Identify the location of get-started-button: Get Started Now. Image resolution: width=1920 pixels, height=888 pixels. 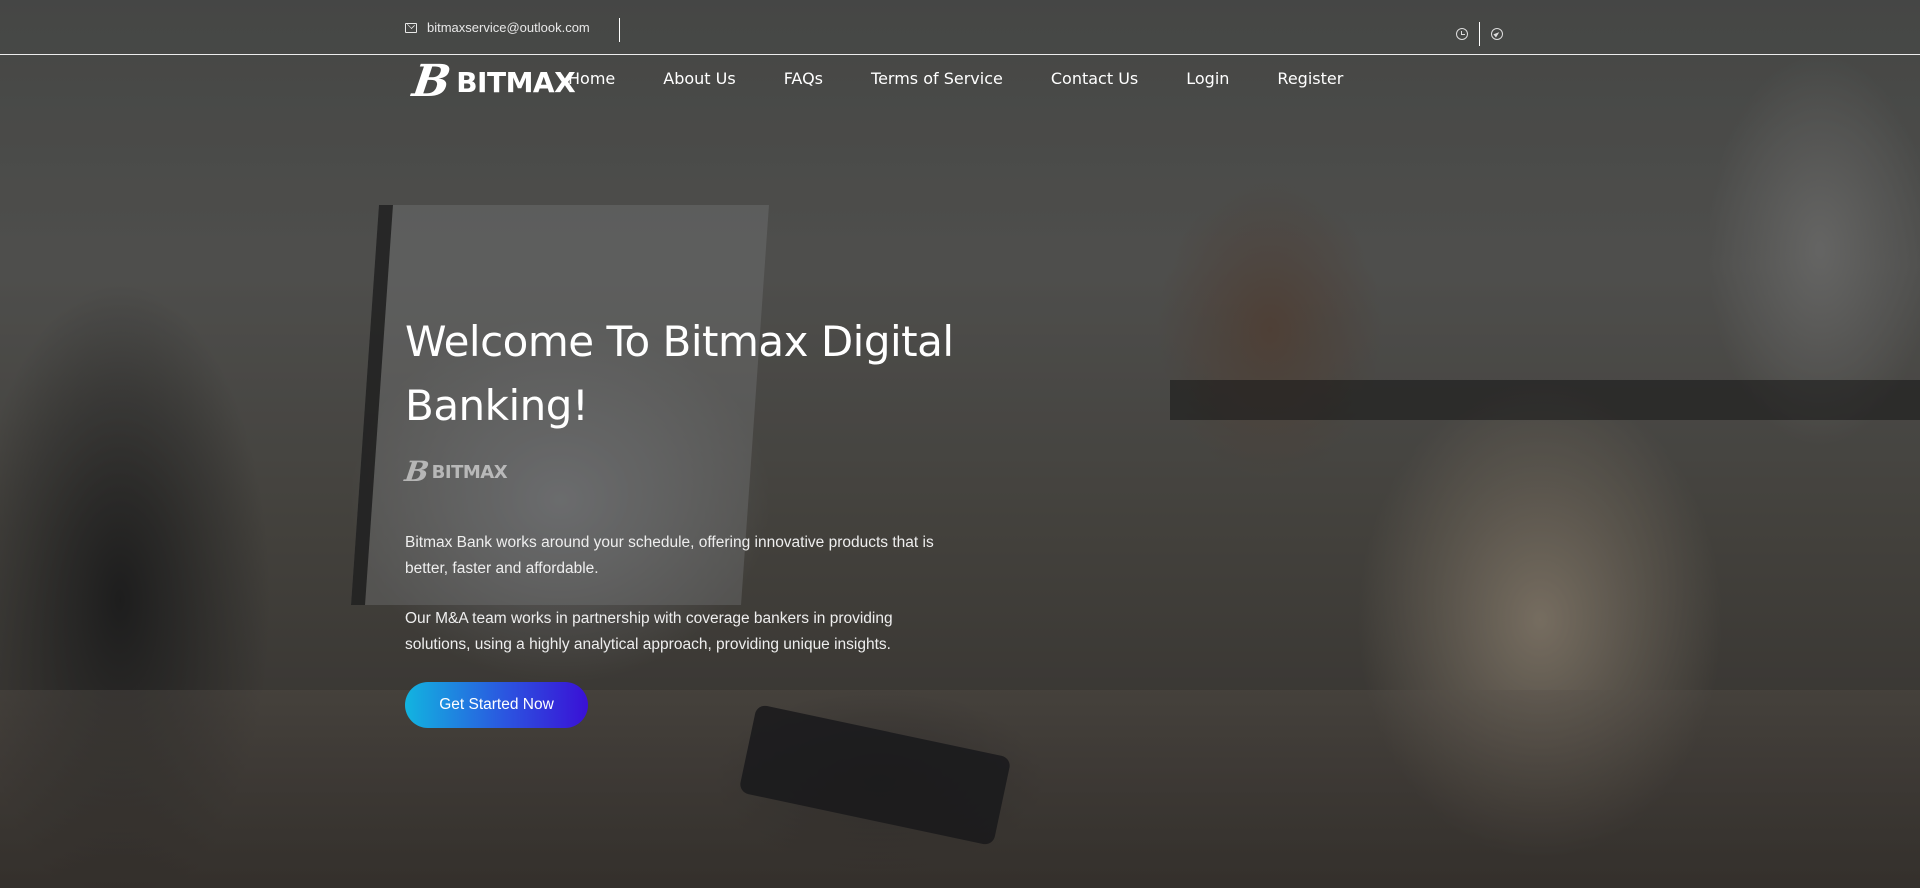
(496, 705).